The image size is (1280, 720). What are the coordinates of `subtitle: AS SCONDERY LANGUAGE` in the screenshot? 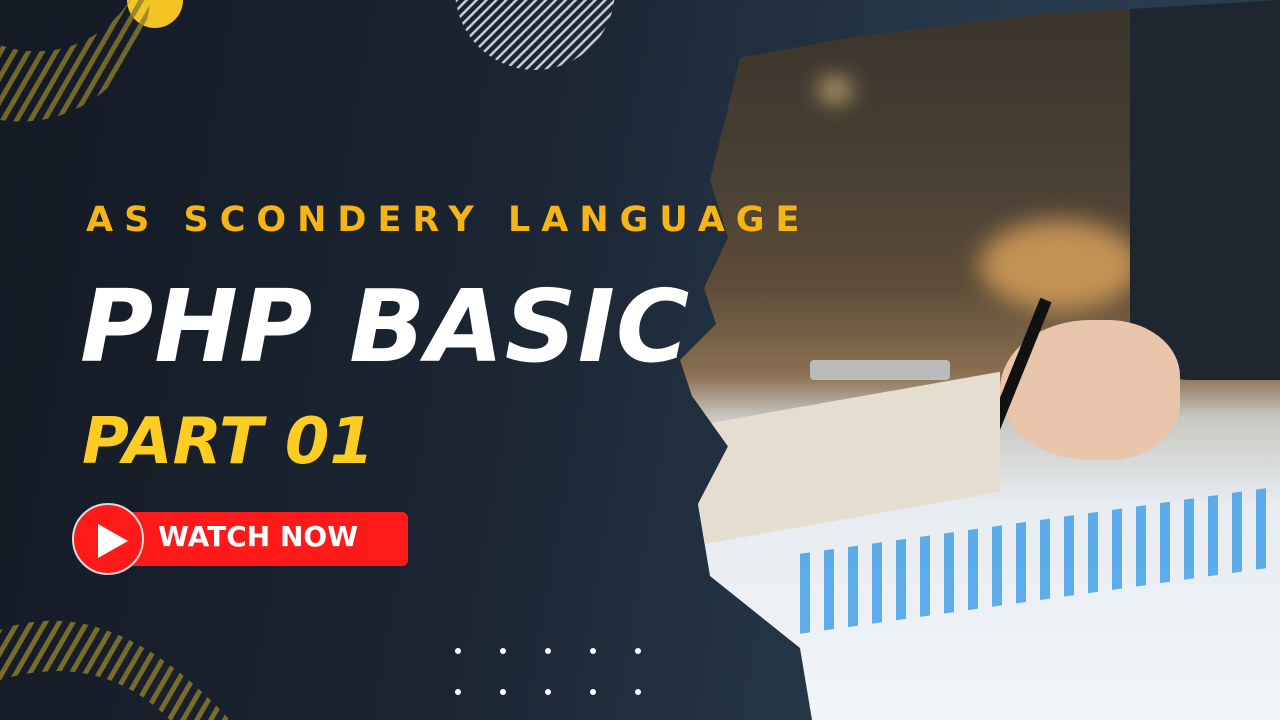 It's located at (448, 220).